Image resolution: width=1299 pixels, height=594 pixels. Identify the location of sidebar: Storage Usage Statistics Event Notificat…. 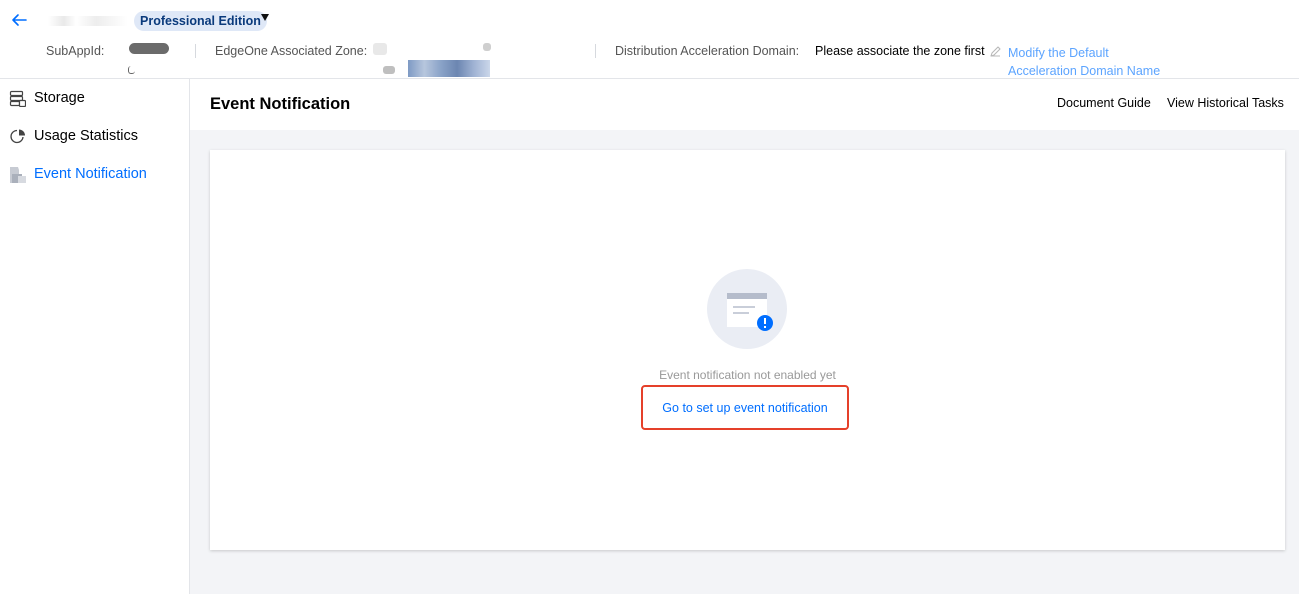
(95, 336).